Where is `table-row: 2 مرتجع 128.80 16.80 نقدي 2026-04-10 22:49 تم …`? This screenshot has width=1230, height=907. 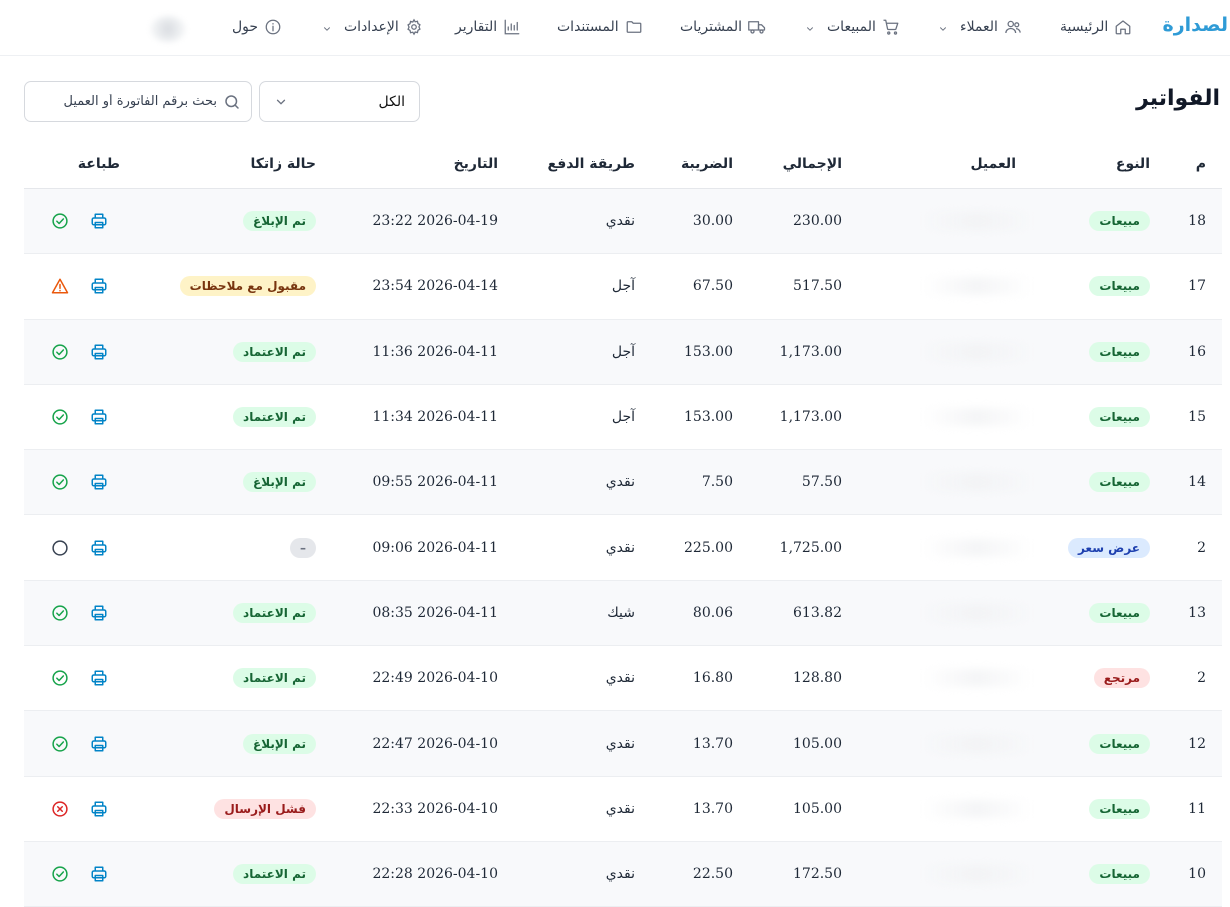 table-row: 2 مرتجع 128.80 16.80 نقدي 2026-04-10 22:49 تم … is located at coordinates (623, 679).